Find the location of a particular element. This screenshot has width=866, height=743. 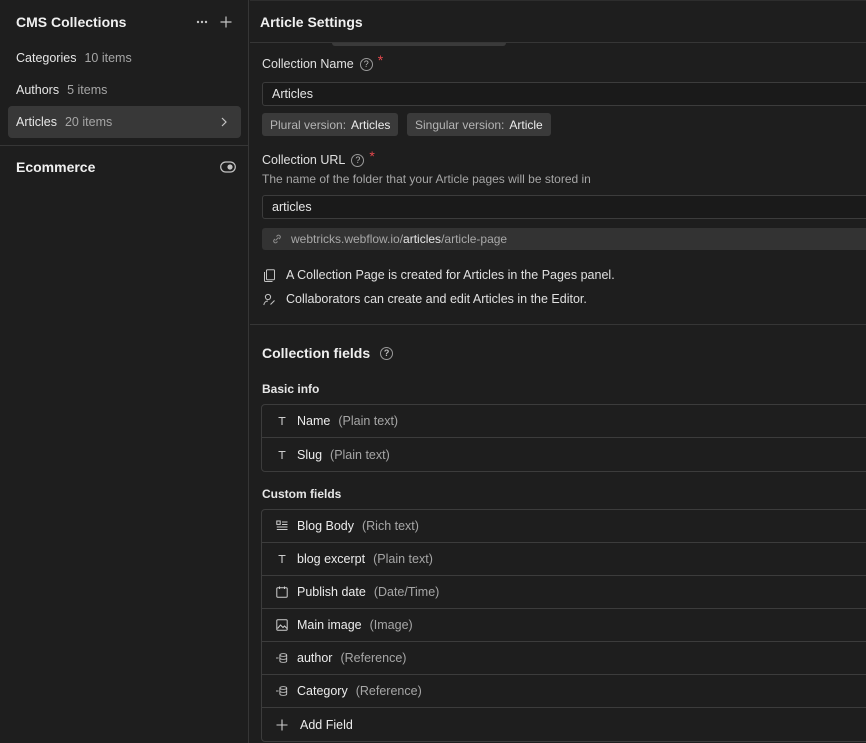

rich-text-icon is located at coordinates (282, 526).